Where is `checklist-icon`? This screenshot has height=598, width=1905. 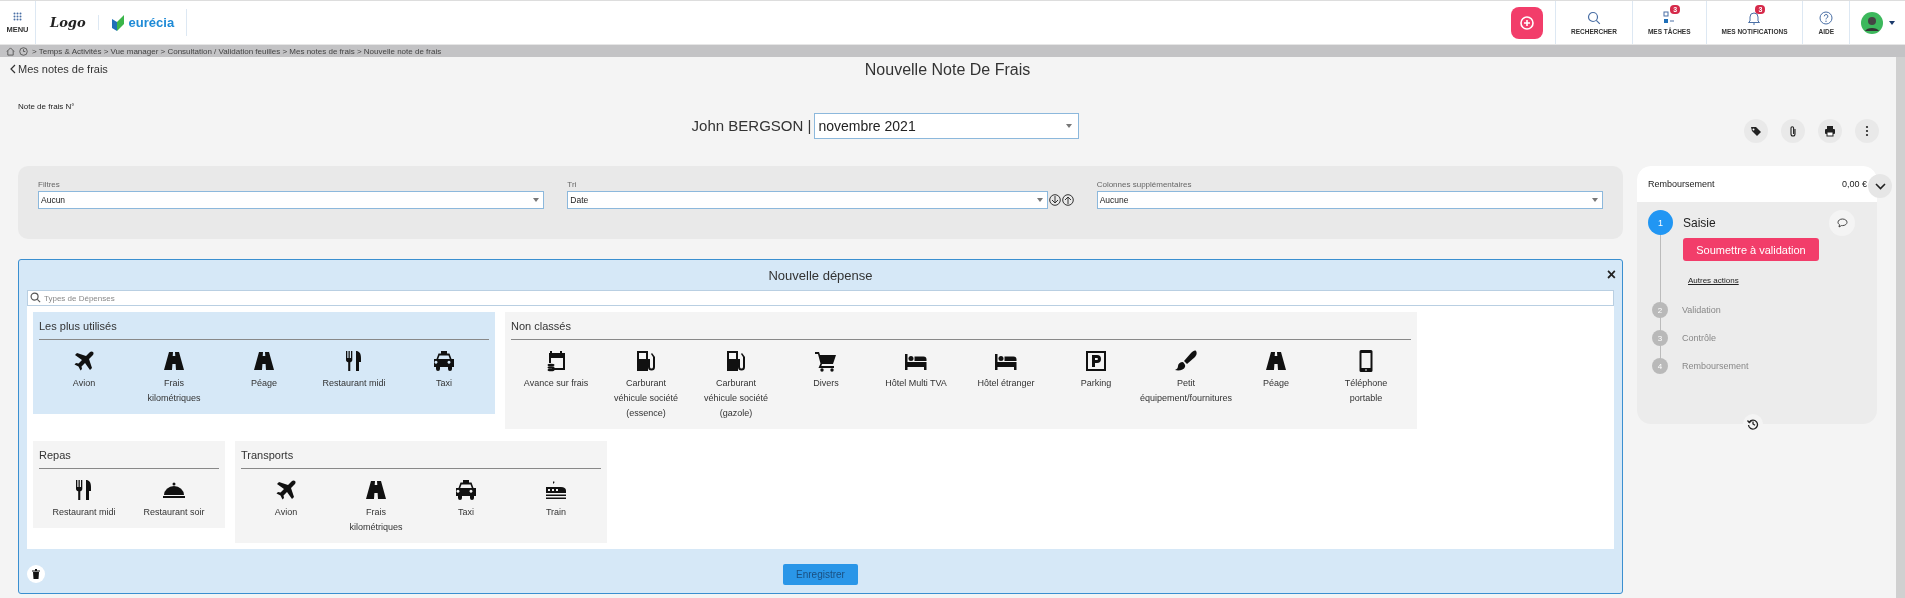 checklist-icon is located at coordinates (1669, 17).